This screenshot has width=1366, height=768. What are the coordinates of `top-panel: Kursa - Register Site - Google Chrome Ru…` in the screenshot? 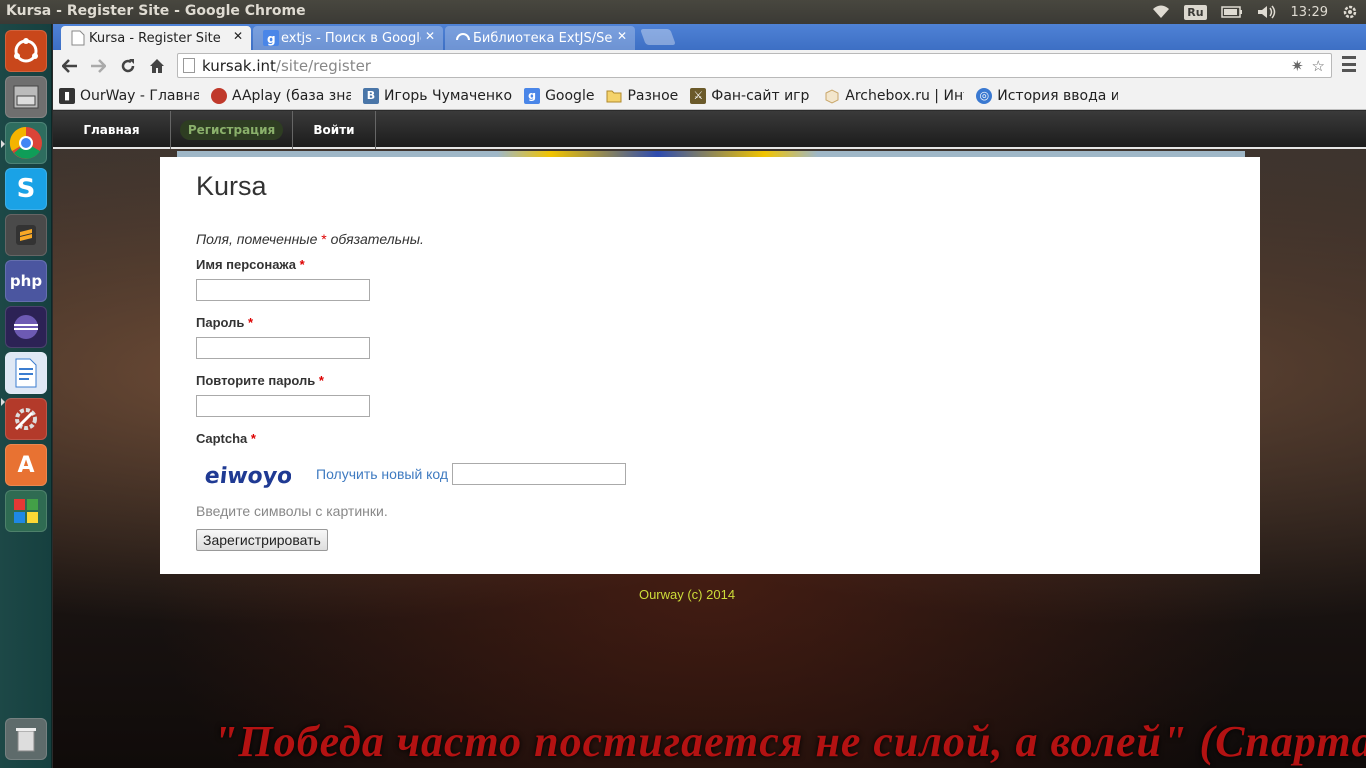 It's located at (683, 12).